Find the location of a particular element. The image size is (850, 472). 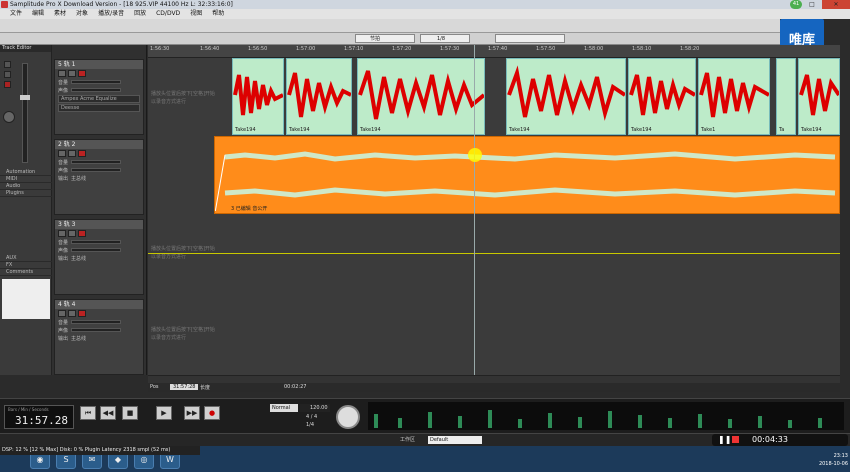

track-2-pan is located at coordinates (96, 170).